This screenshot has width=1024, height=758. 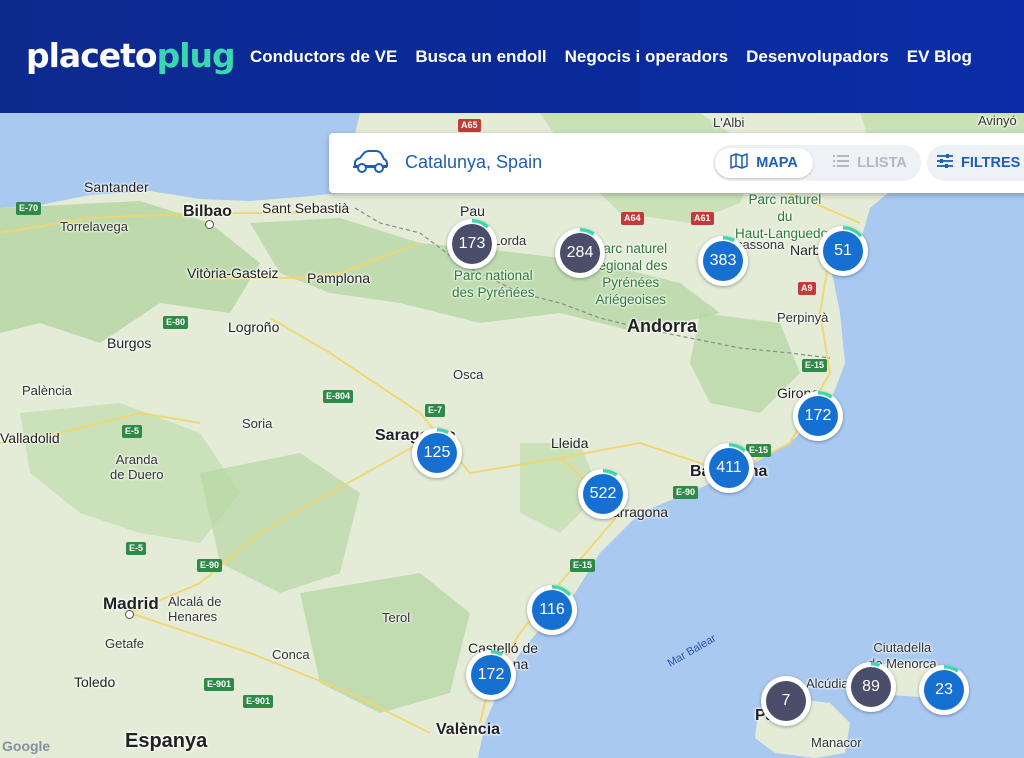 What do you see at coordinates (47, 390) in the screenshot?
I see `label-palencia: Palència` at bounding box center [47, 390].